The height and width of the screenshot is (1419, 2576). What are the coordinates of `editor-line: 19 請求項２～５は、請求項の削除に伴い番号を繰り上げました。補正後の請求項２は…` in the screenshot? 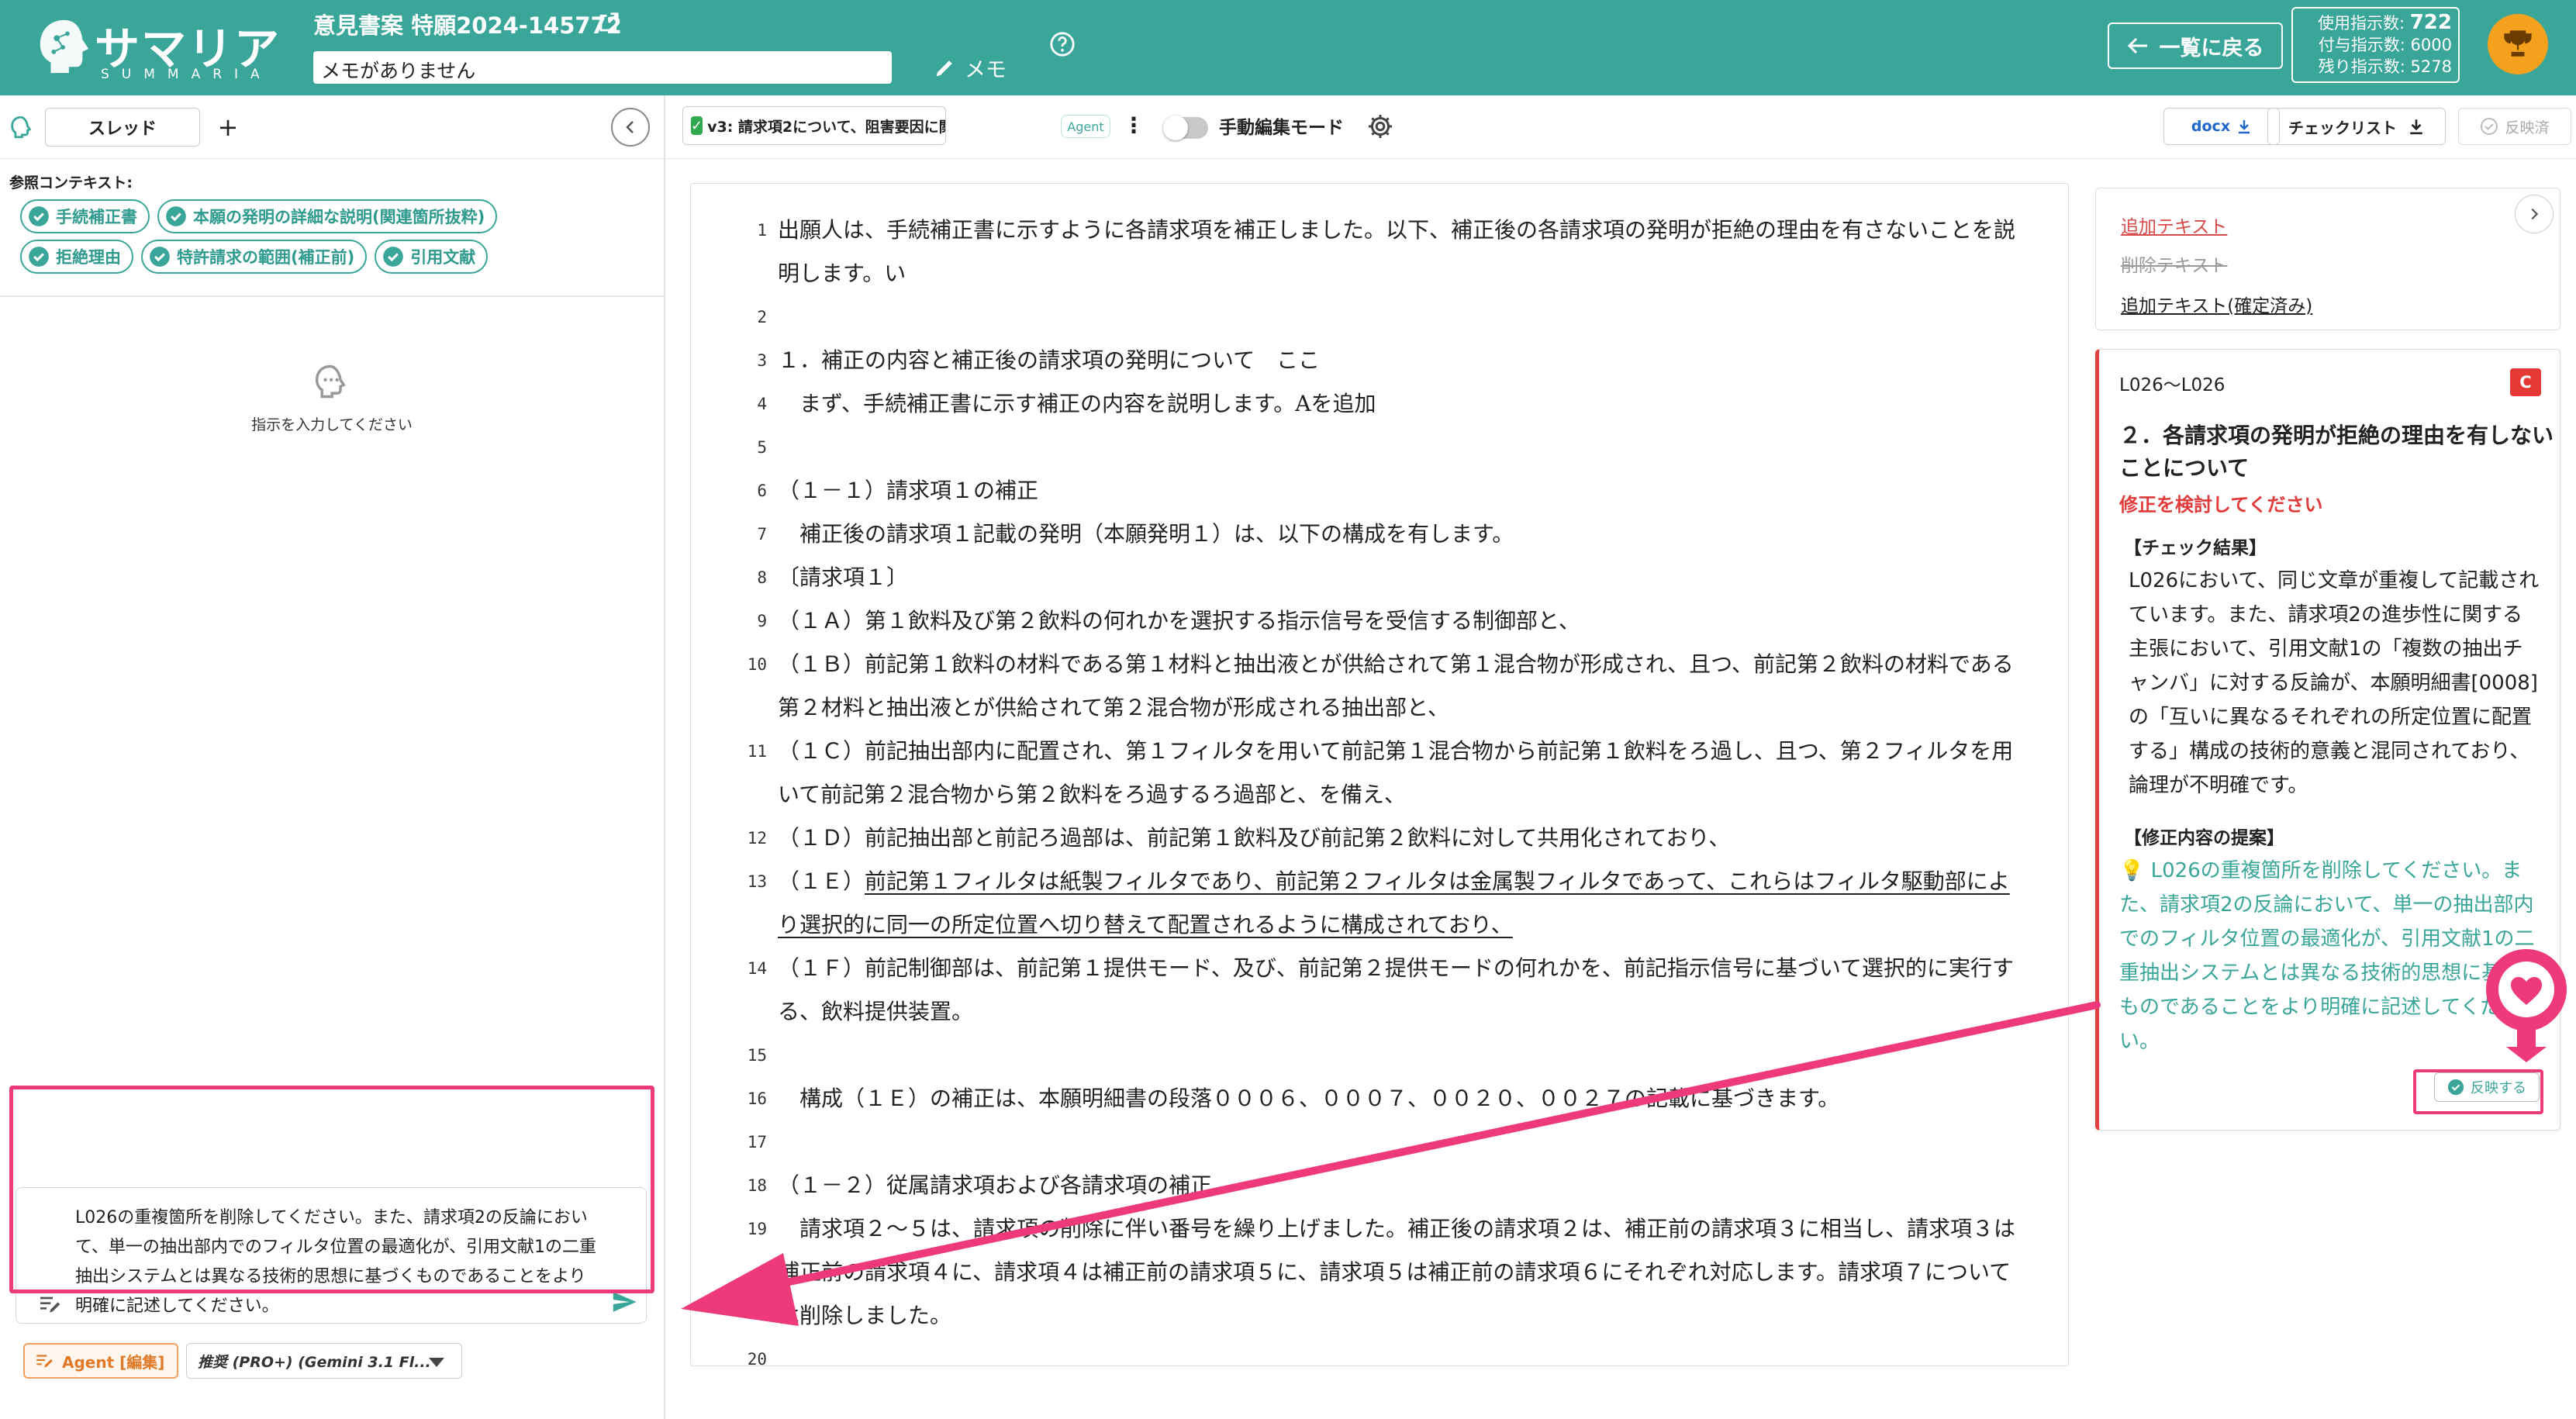 It's located at (1381, 1229).